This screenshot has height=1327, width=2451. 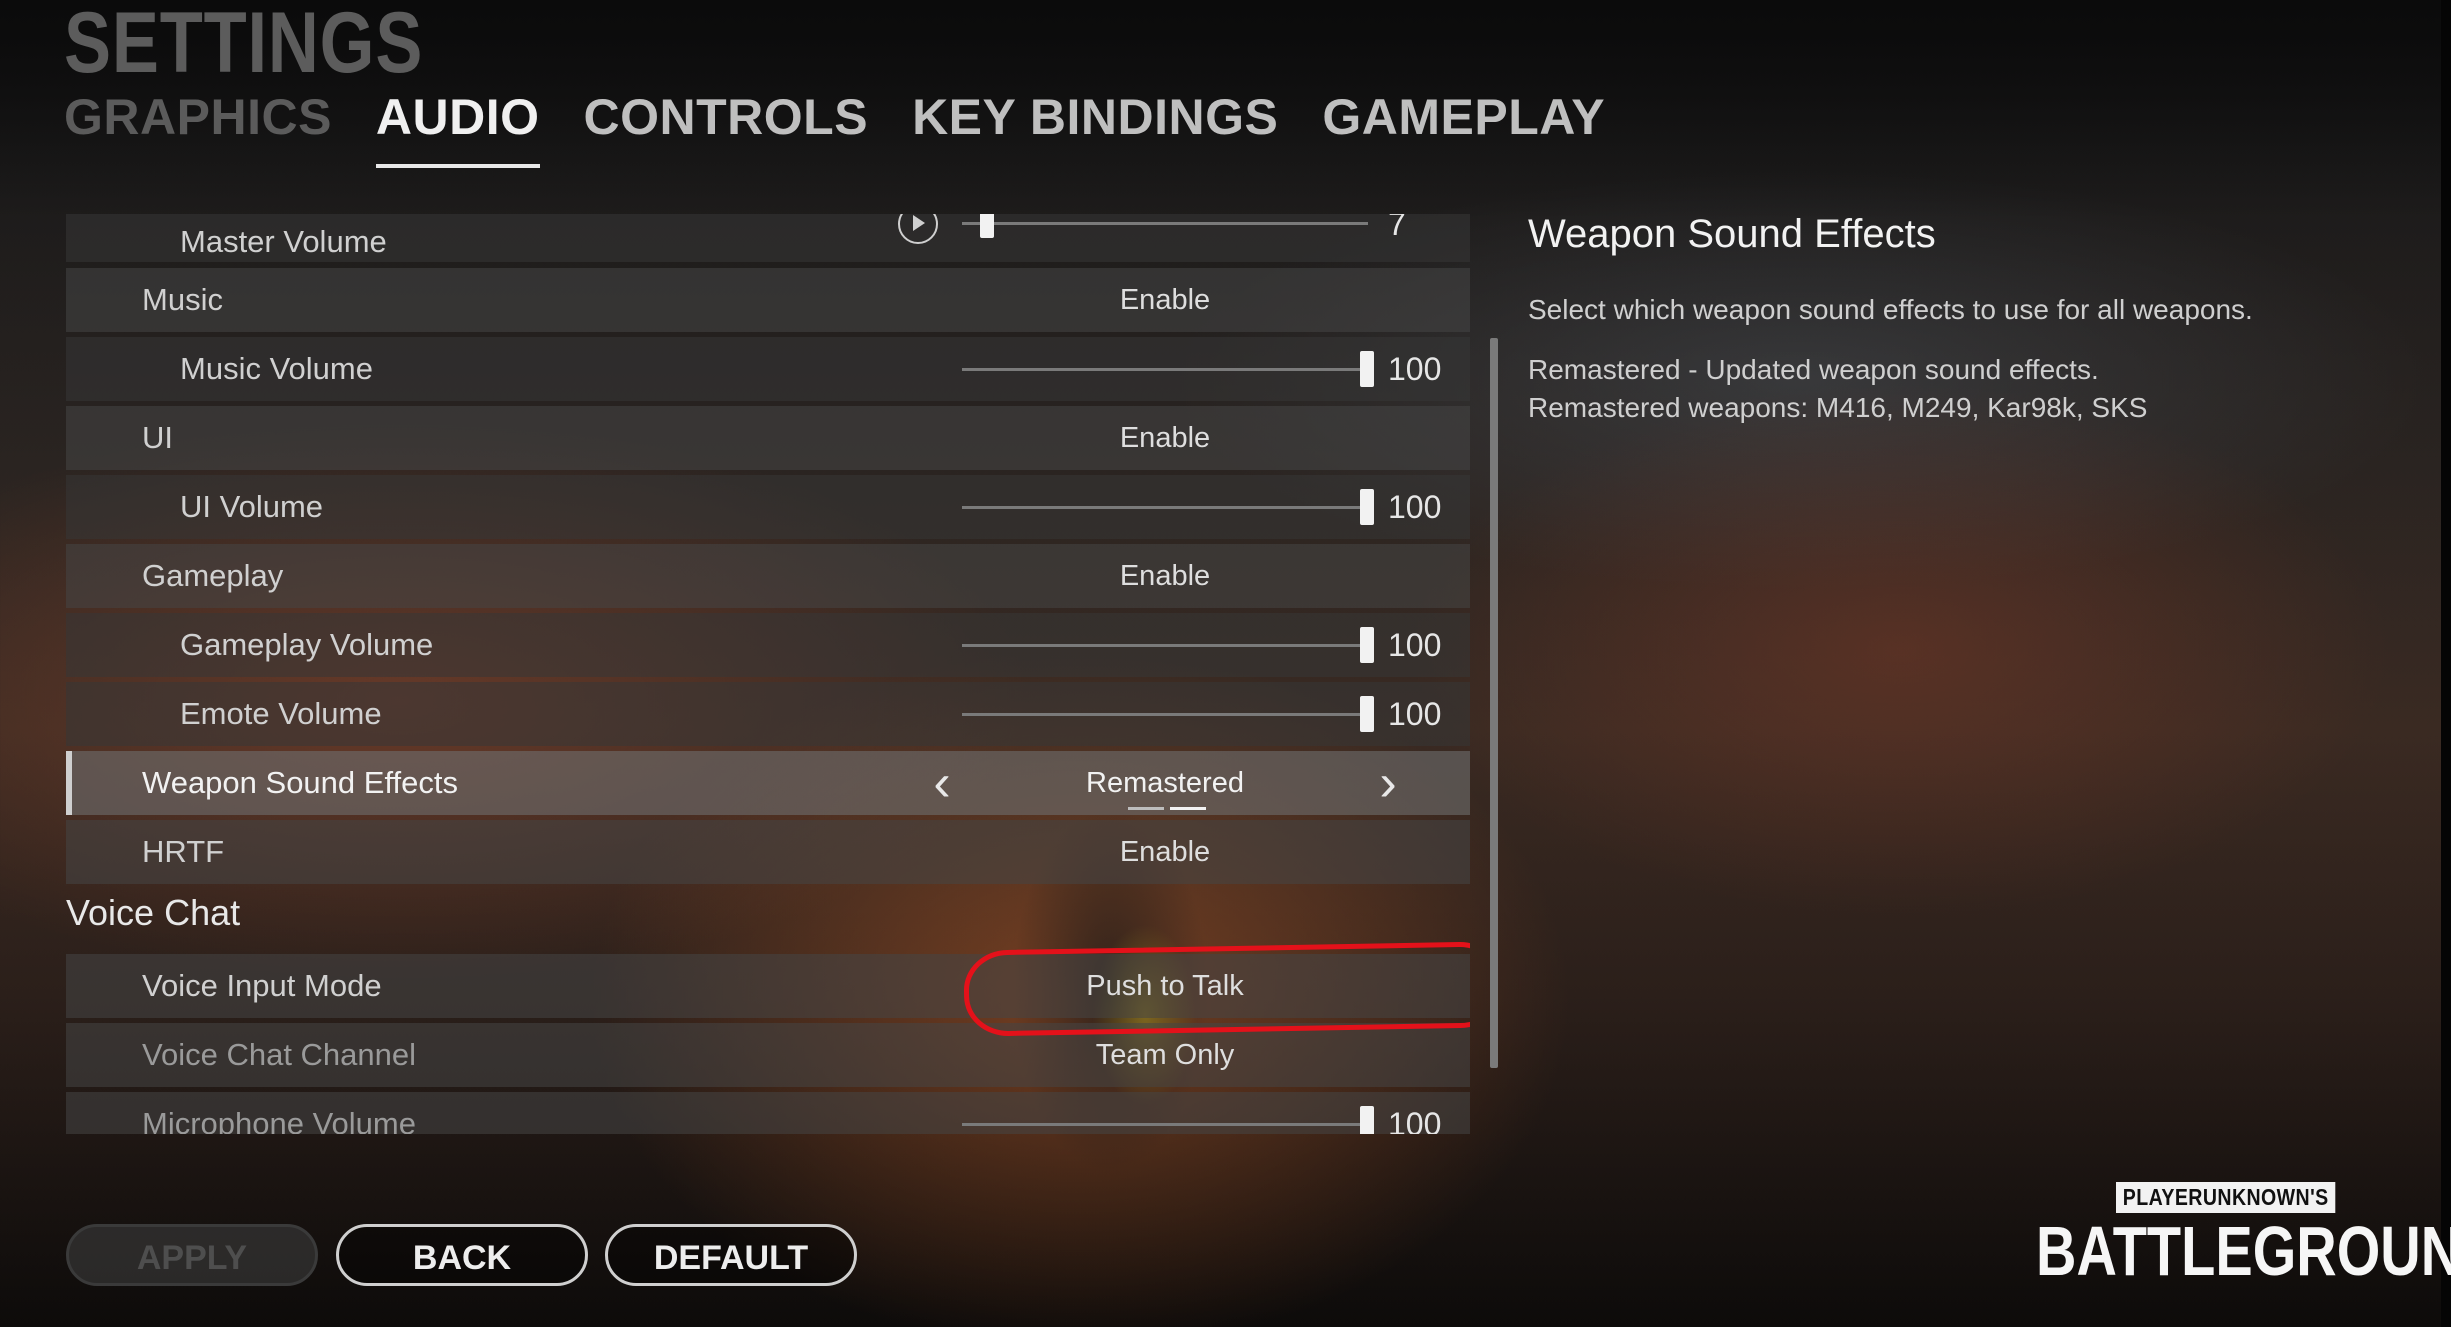 I want to click on ui-value: Enable, so click(x=1165, y=438).